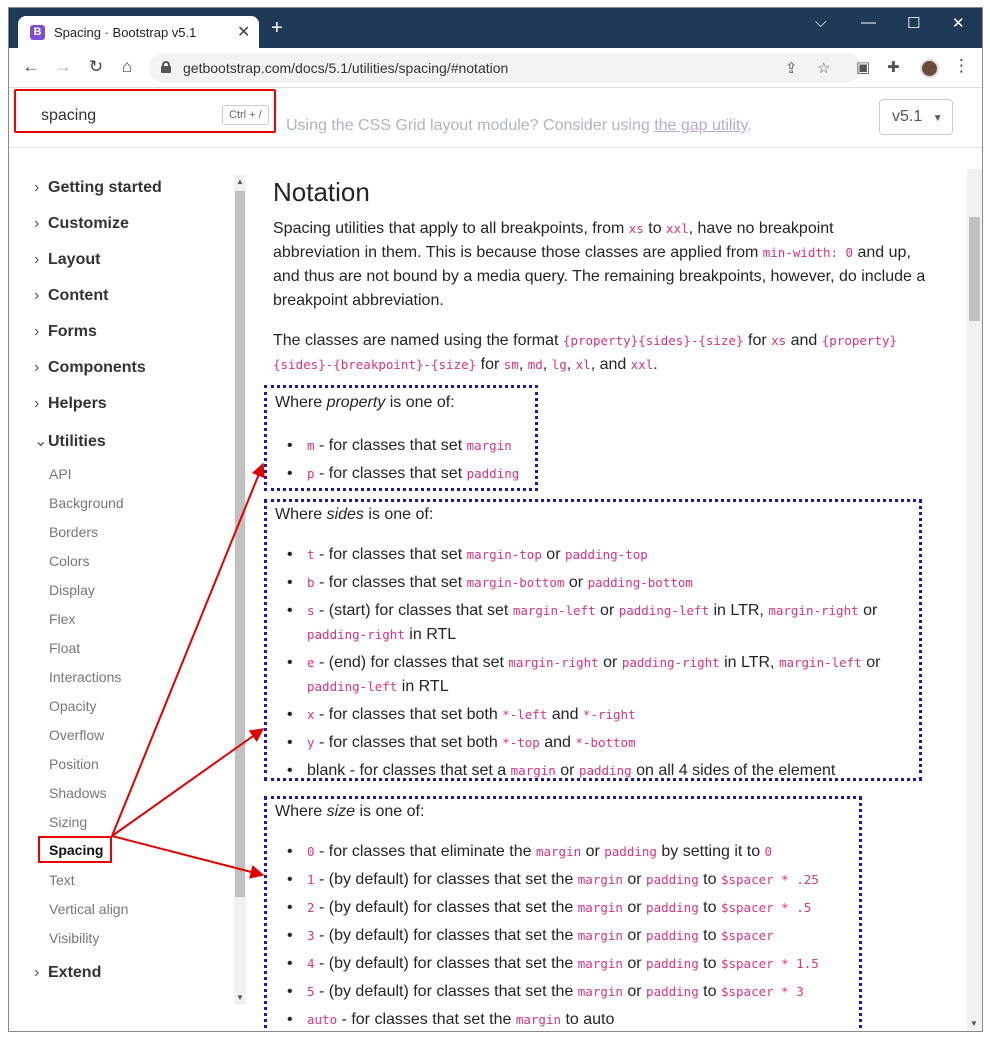  I want to click on sidebar-scroll-thumb, so click(240, 544).